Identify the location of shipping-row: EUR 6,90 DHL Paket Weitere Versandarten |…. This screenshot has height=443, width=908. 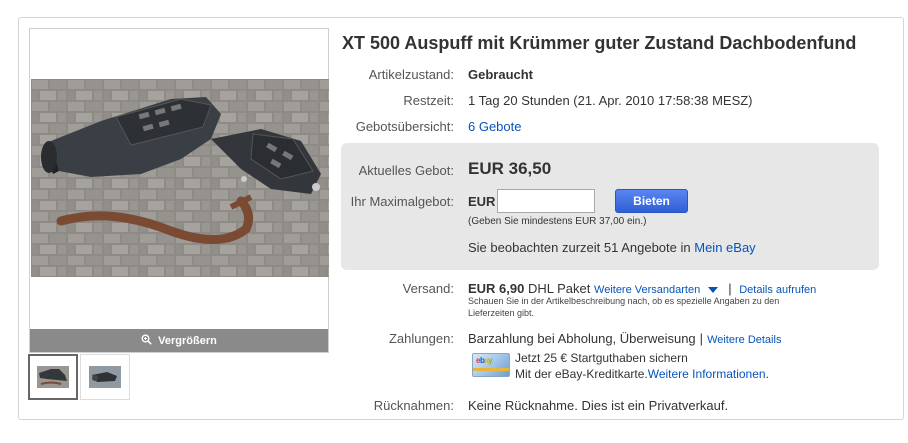
(642, 288).